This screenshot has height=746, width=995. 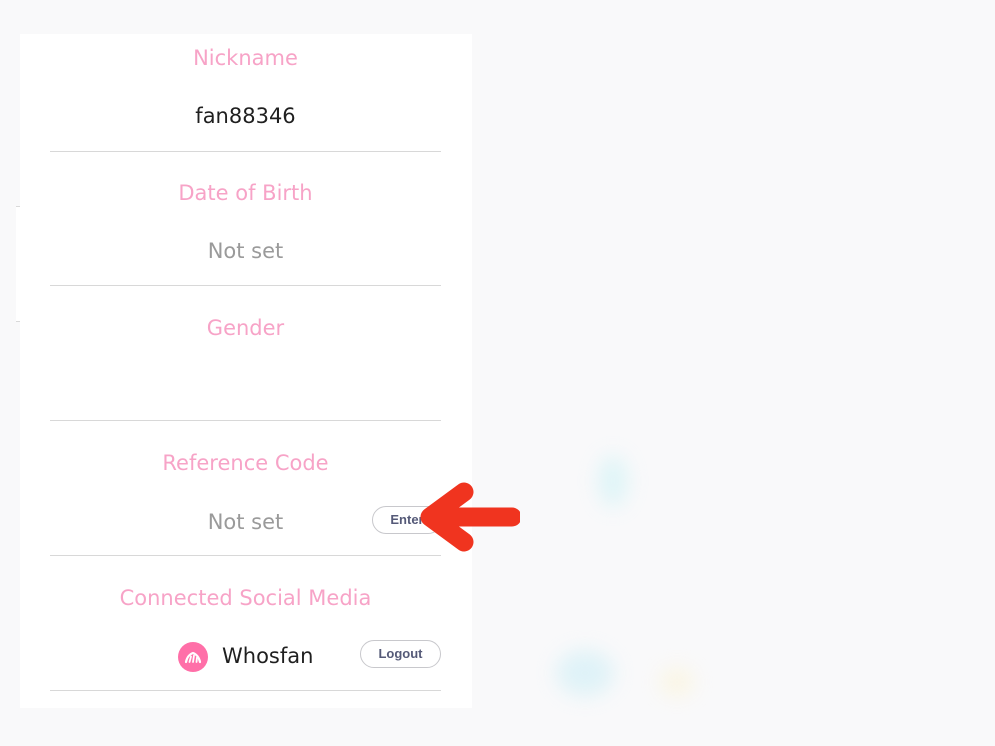 What do you see at coordinates (245, 193) in the screenshot?
I see `date-of-birth-label: Date of Birth` at bounding box center [245, 193].